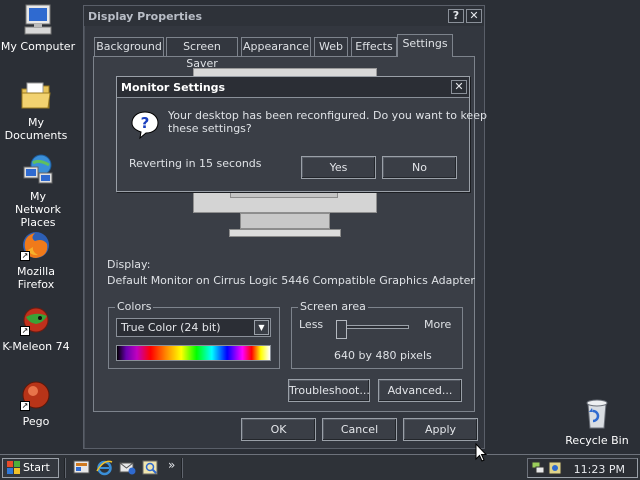 The width and height of the screenshot is (640, 480). Describe the element at coordinates (311, 324) in the screenshot. I see `slider-less-label: Less` at that location.